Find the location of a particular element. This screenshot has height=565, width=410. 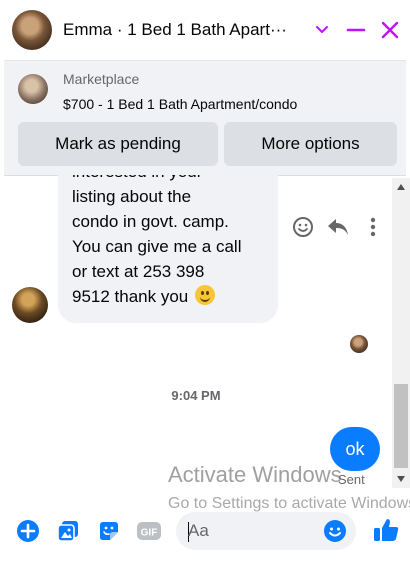

scroll-up-arrow-icon is located at coordinates (401, 187).